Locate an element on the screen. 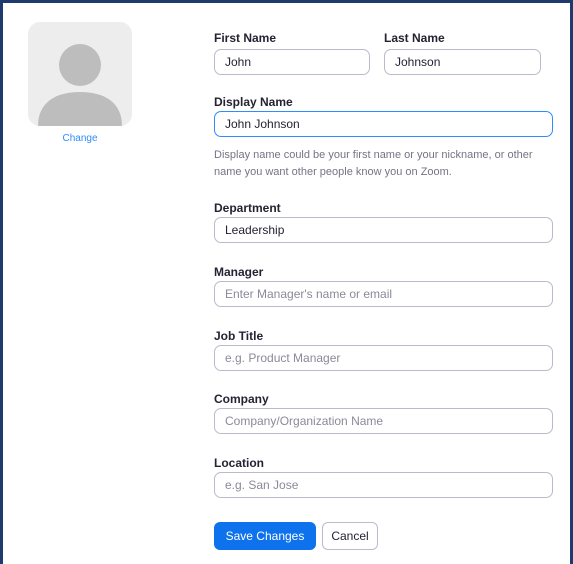 This screenshot has height=564, width=573. manager-input is located at coordinates (383, 294).